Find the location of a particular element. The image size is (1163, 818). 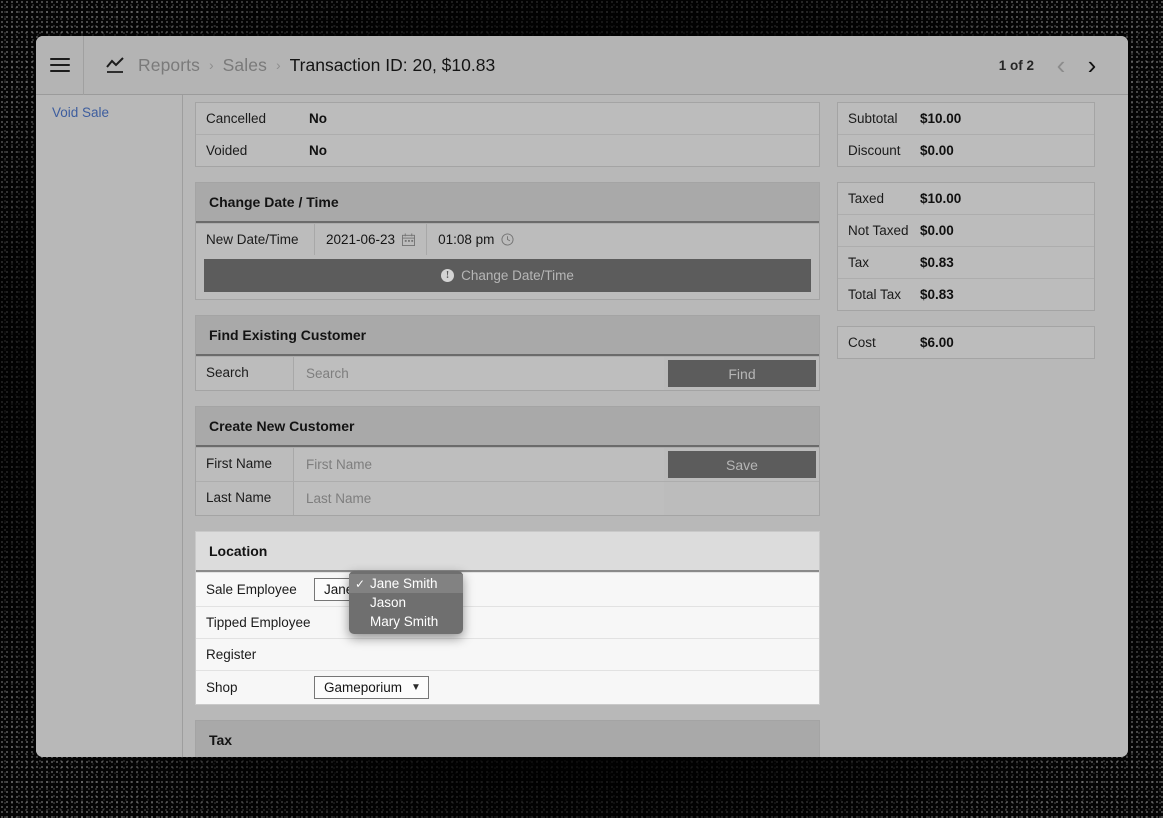

breadcrumb-reports: Reports is located at coordinates (169, 65).